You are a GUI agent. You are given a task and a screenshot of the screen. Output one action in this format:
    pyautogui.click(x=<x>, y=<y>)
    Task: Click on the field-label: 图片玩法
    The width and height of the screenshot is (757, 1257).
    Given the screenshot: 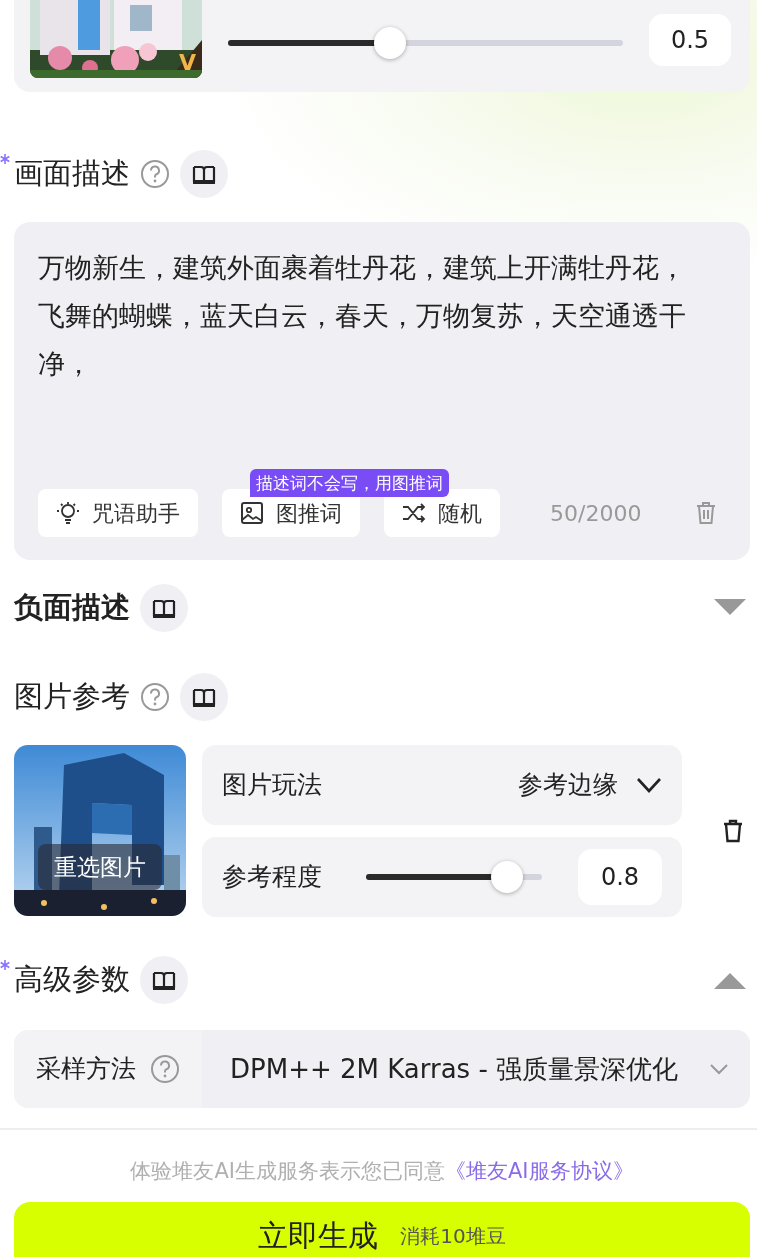 What is the action you would take?
    pyautogui.click(x=272, y=784)
    